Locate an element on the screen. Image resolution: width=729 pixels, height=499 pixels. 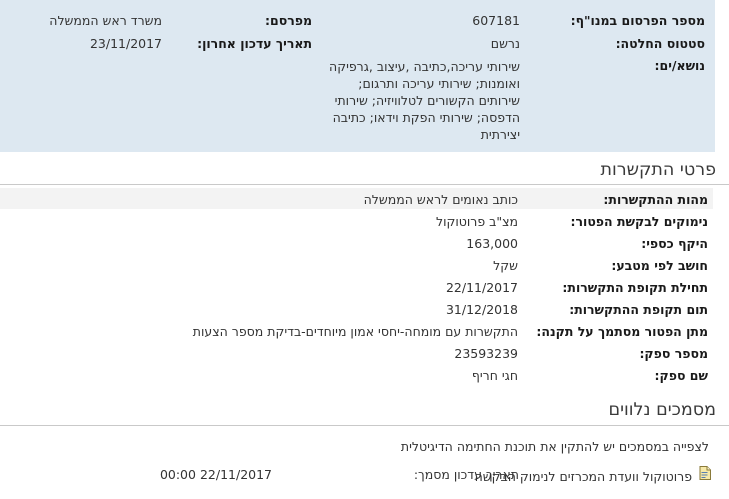
contact-row-label: מספר ספק: is located at coordinates (673, 353).